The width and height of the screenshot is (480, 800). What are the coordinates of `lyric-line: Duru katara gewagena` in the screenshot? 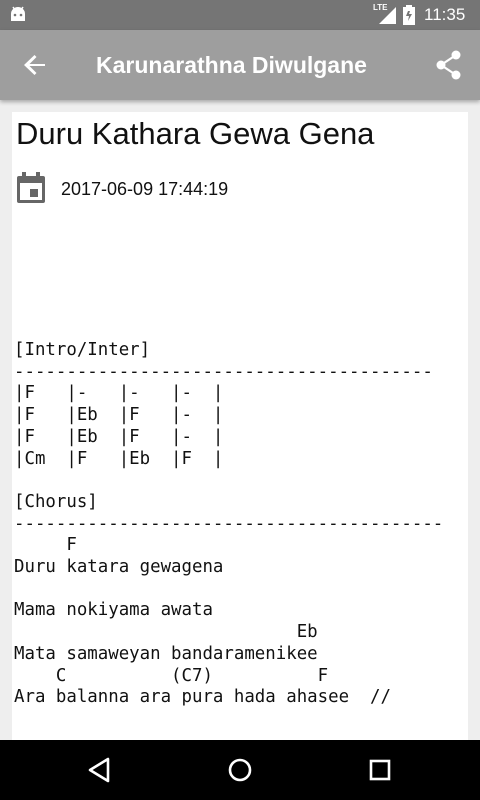 It's located at (119, 567).